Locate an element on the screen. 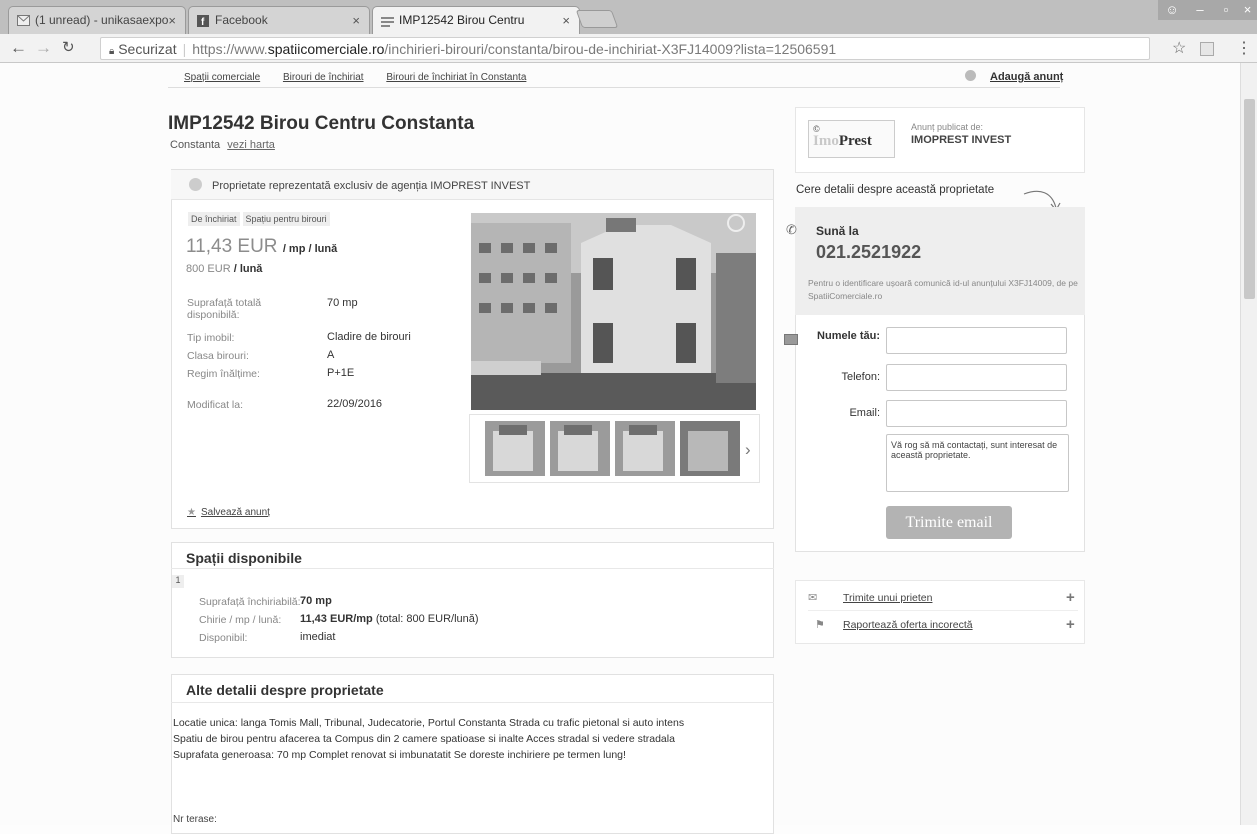 This screenshot has height=834, width=1257. phone-label: Telefon: is located at coordinates (860, 377).